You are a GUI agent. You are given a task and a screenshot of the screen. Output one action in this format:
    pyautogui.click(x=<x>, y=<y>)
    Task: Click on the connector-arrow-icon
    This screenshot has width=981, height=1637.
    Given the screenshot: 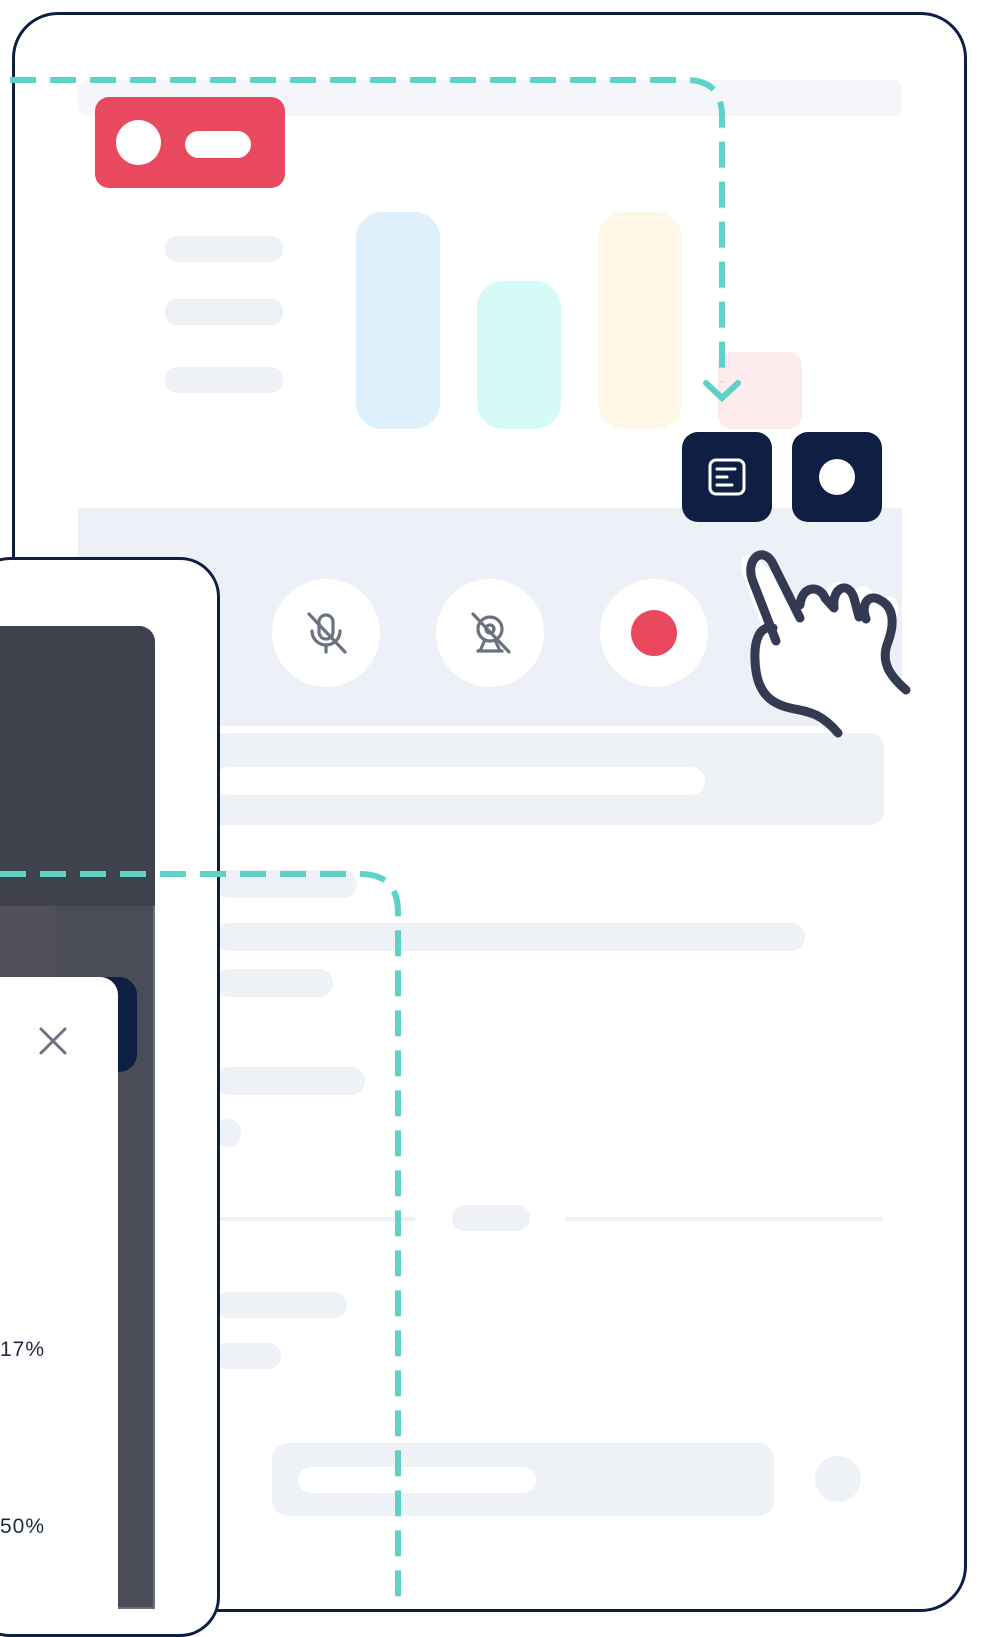 What is the action you would take?
    pyautogui.click(x=722, y=391)
    